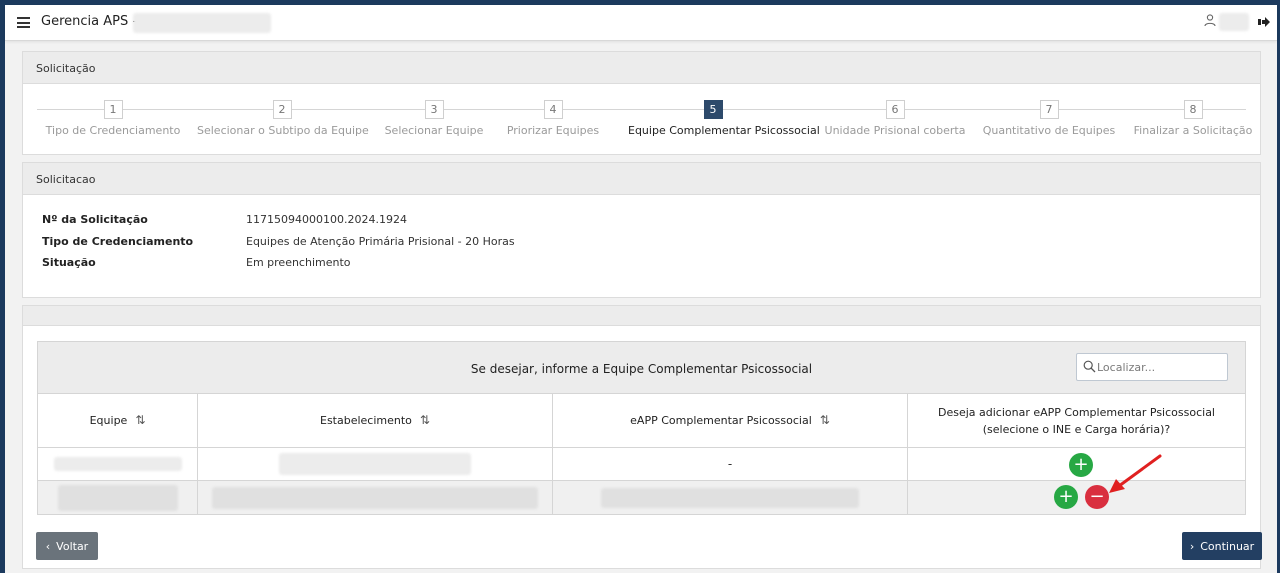 The height and width of the screenshot is (573, 1280). I want to click on top-bar: Gerencia APS -, so click(641, 23).